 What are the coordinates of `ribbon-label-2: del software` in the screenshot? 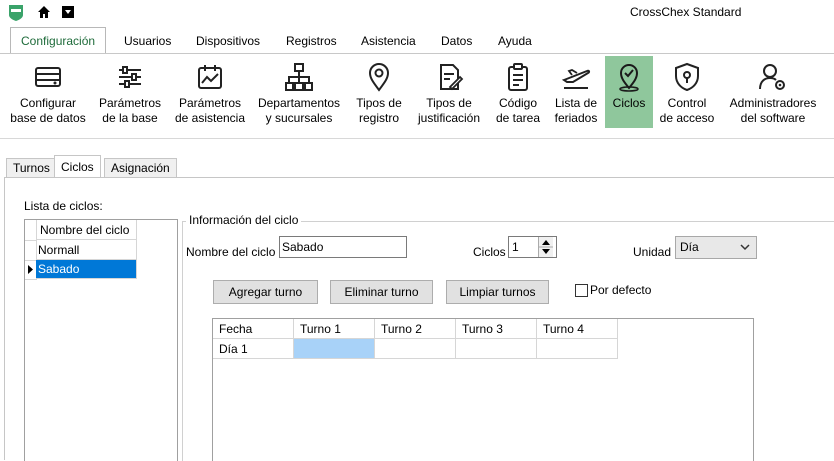 It's located at (773, 118).